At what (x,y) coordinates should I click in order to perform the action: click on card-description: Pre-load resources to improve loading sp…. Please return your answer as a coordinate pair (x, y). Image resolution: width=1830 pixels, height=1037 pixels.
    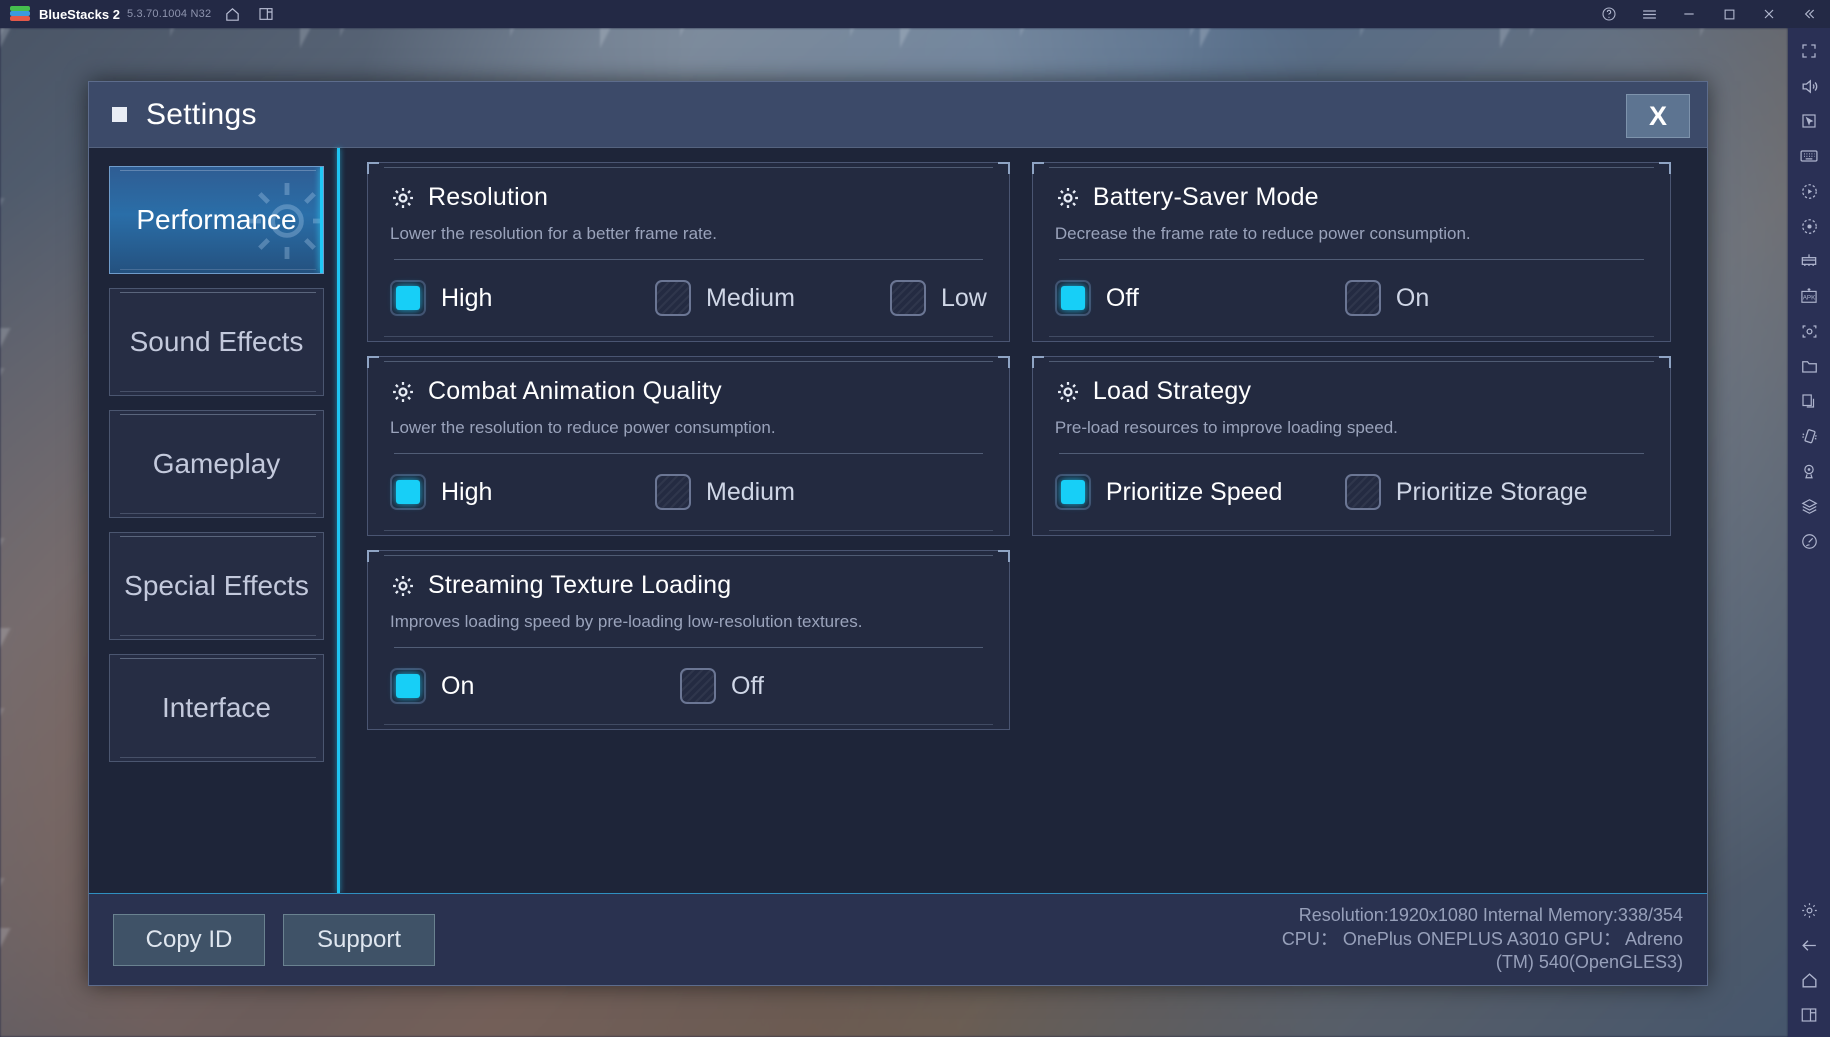
    Looking at the image, I should click on (1226, 427).